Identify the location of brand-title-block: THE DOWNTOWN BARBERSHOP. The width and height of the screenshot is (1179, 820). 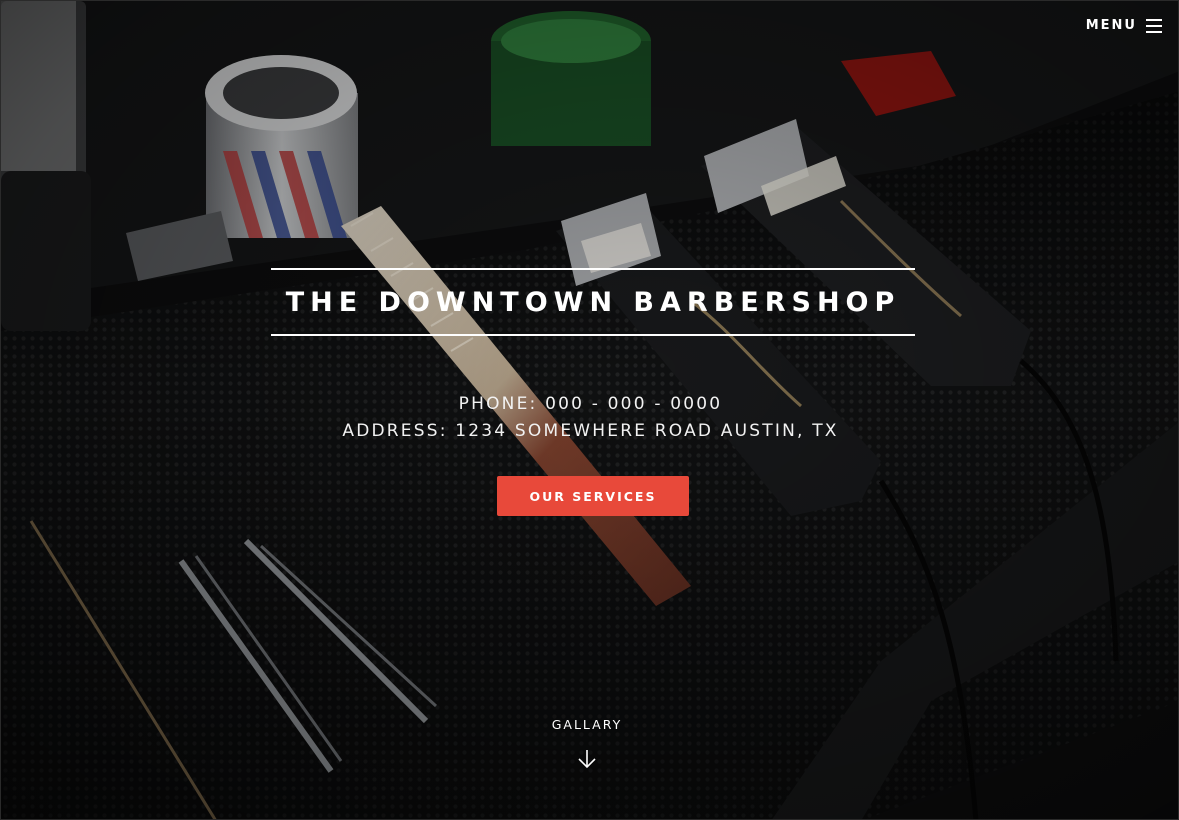
(593, 302).